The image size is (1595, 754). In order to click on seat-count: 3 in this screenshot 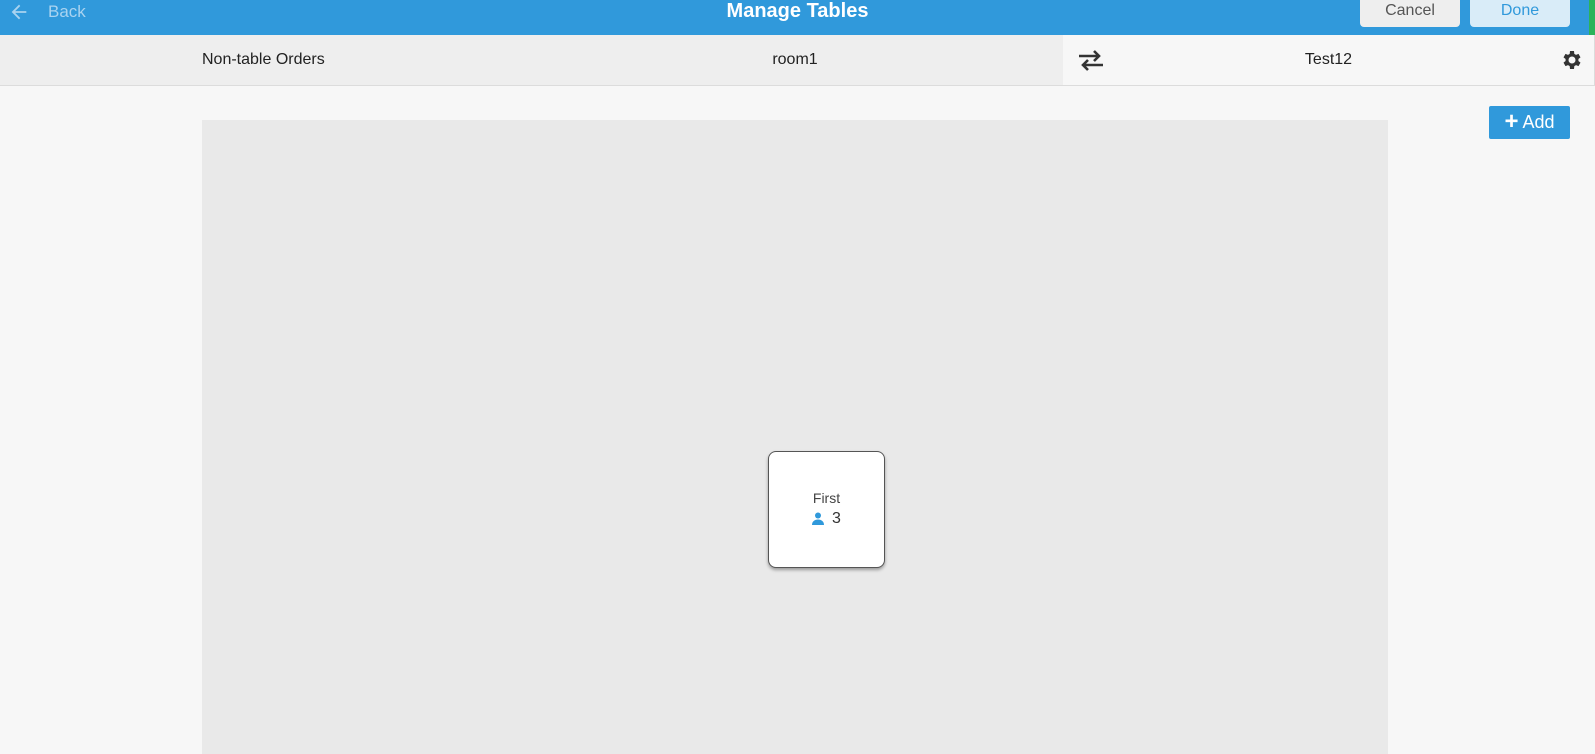, I will do `click(836, 518)`.